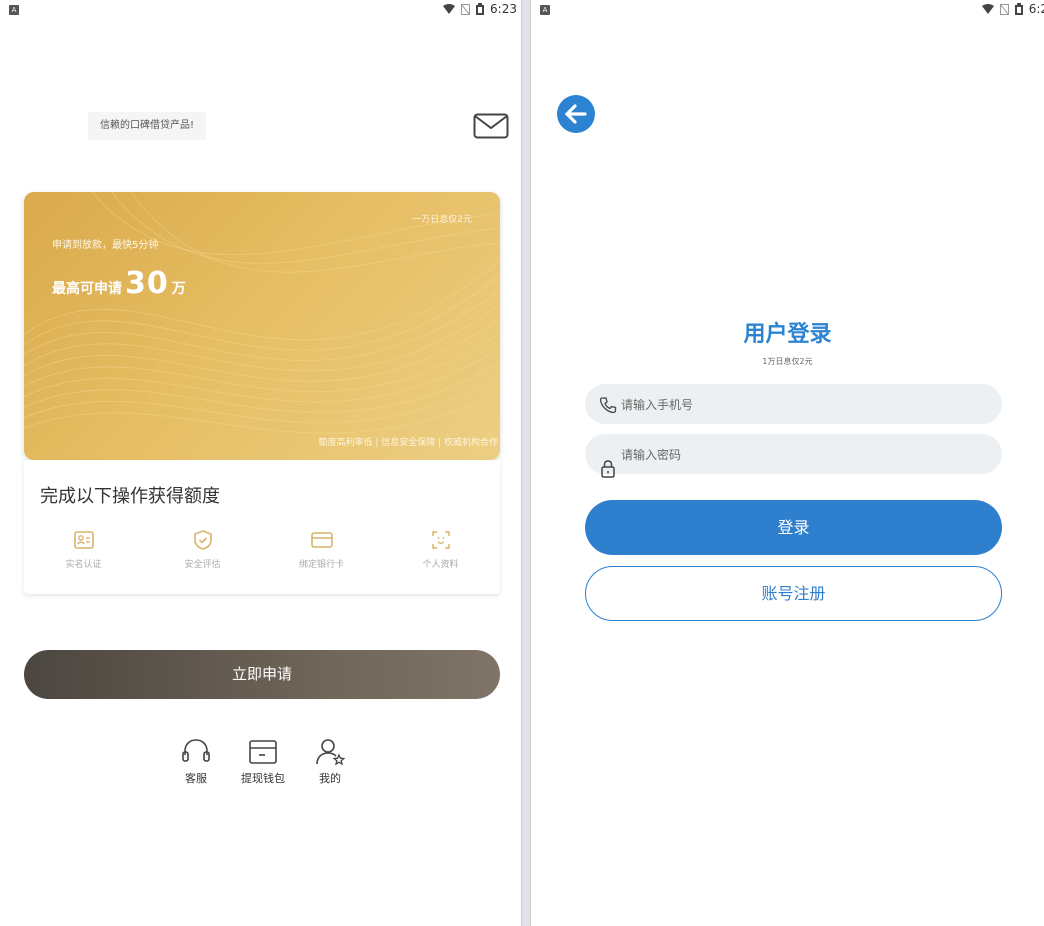  What do you see at coordinates (147, 283) in the screenshot?
I see `max-number: 30` at bounding box center [147, 283].